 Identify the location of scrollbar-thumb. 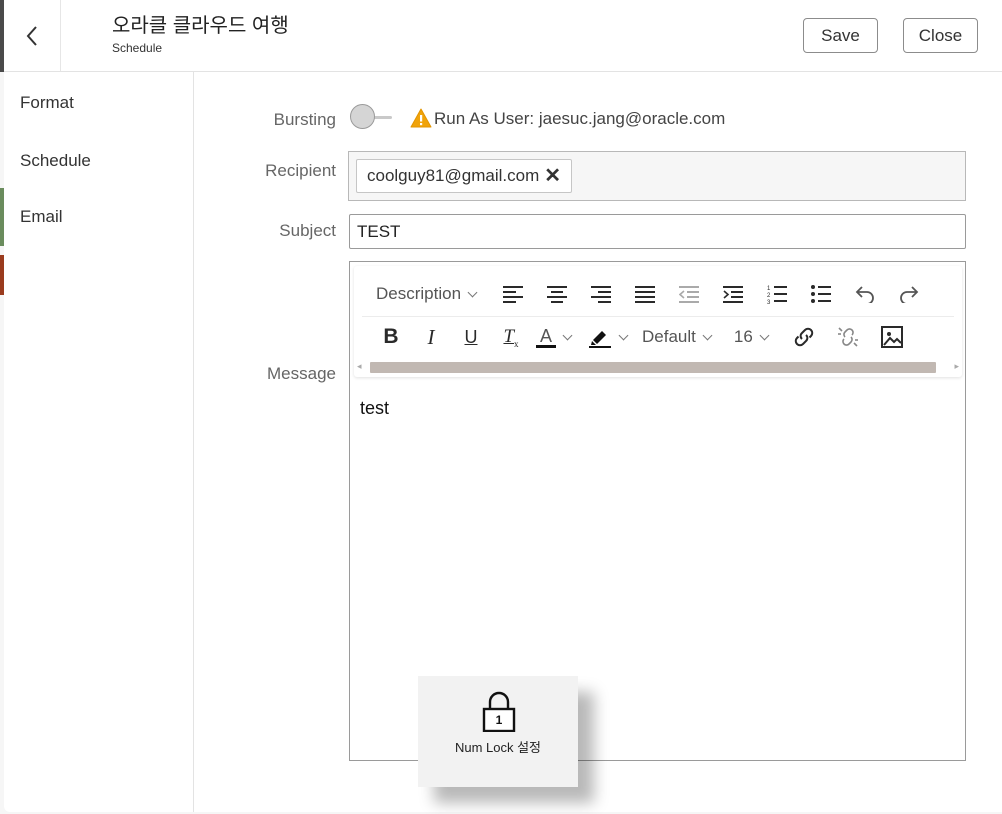
(653, 367).